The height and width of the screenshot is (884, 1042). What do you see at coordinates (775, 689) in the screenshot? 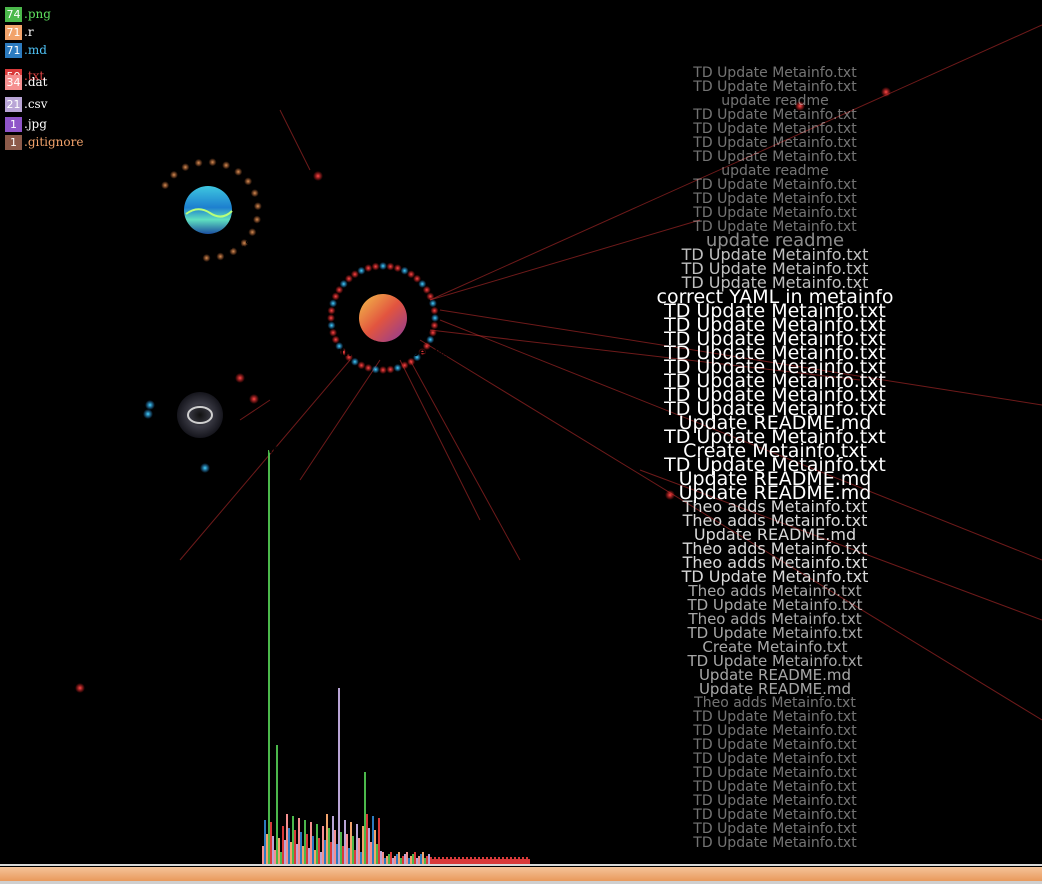
I see `commit-message: Update README.md` at bounding box center [775, 689].